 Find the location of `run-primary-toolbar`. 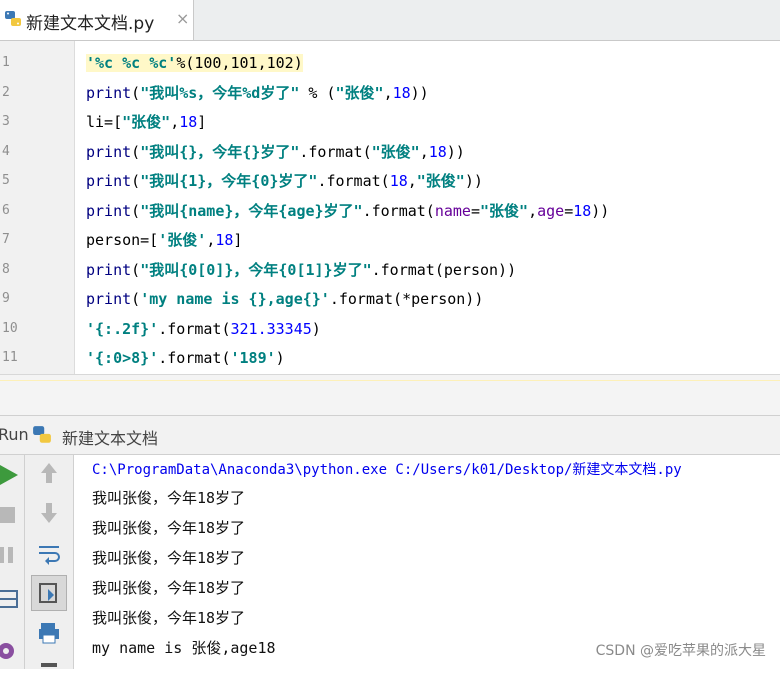

run-primary-toolbar is located at coordinates (12, 562).